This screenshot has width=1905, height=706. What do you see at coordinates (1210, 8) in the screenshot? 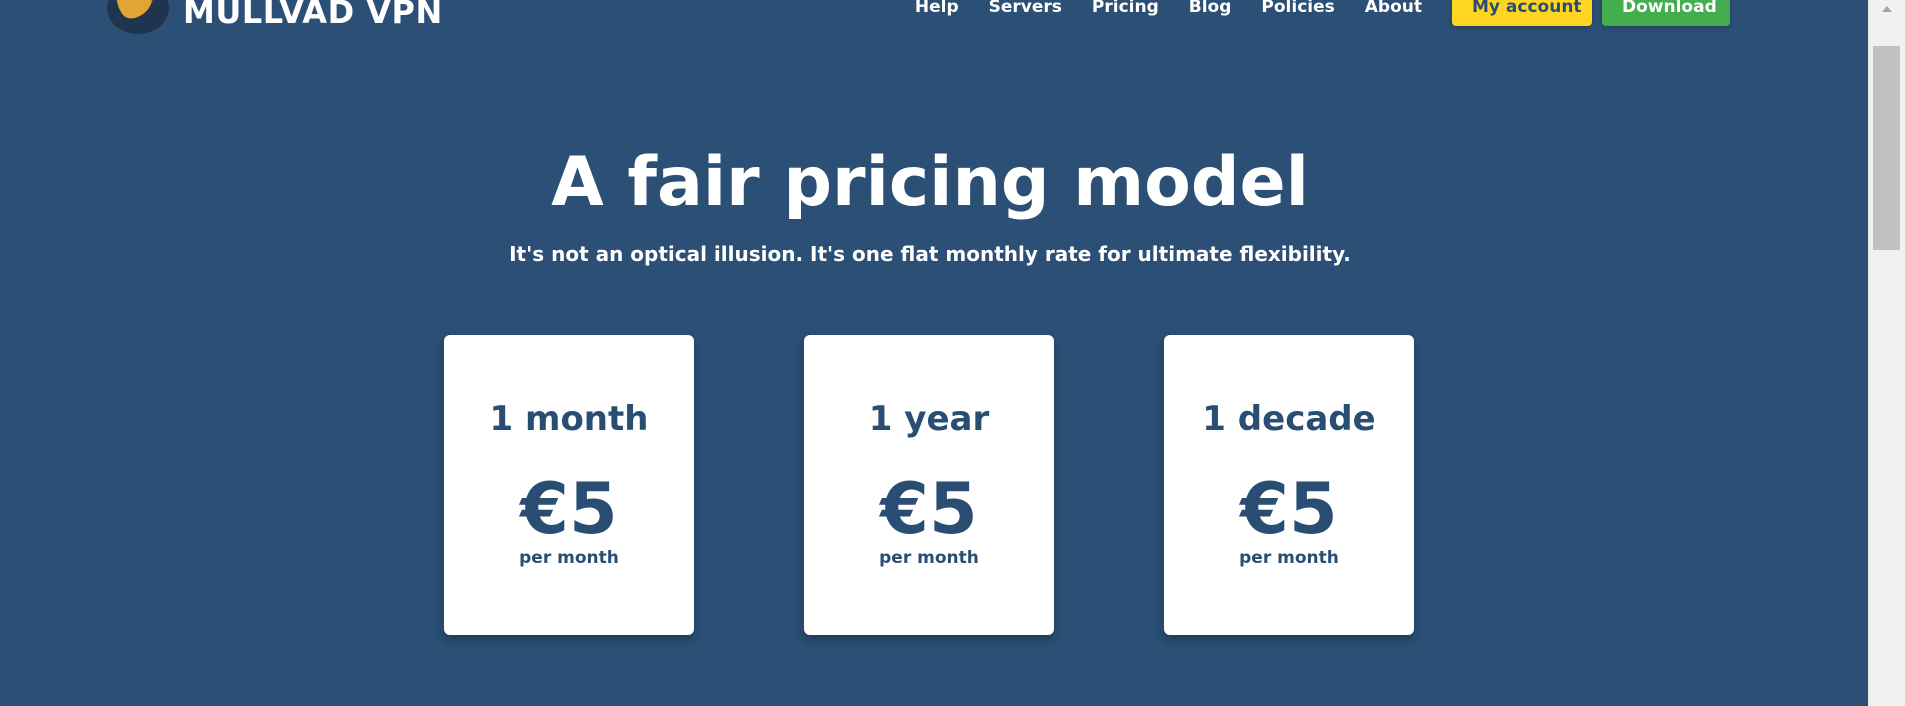
I see `nav-link-blog: Blog` at bounding box center [1210, 8].